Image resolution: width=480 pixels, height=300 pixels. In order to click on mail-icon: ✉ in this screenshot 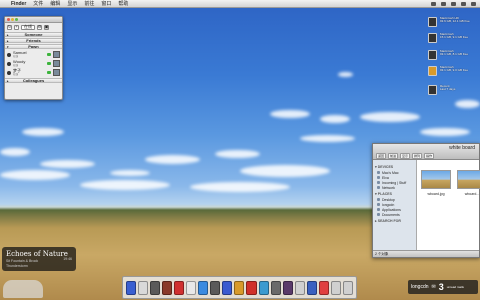, I will do `click(433, 287)`.